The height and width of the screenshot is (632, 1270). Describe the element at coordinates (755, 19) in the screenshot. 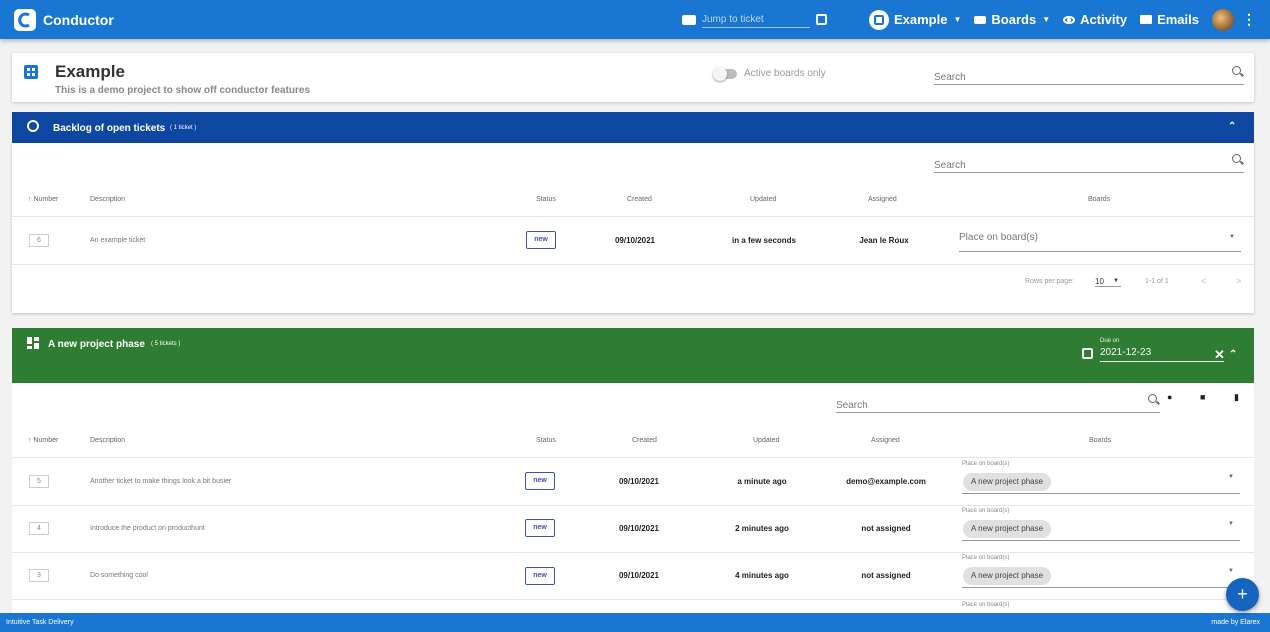

I see `jump-to-ticket-input` at that location.